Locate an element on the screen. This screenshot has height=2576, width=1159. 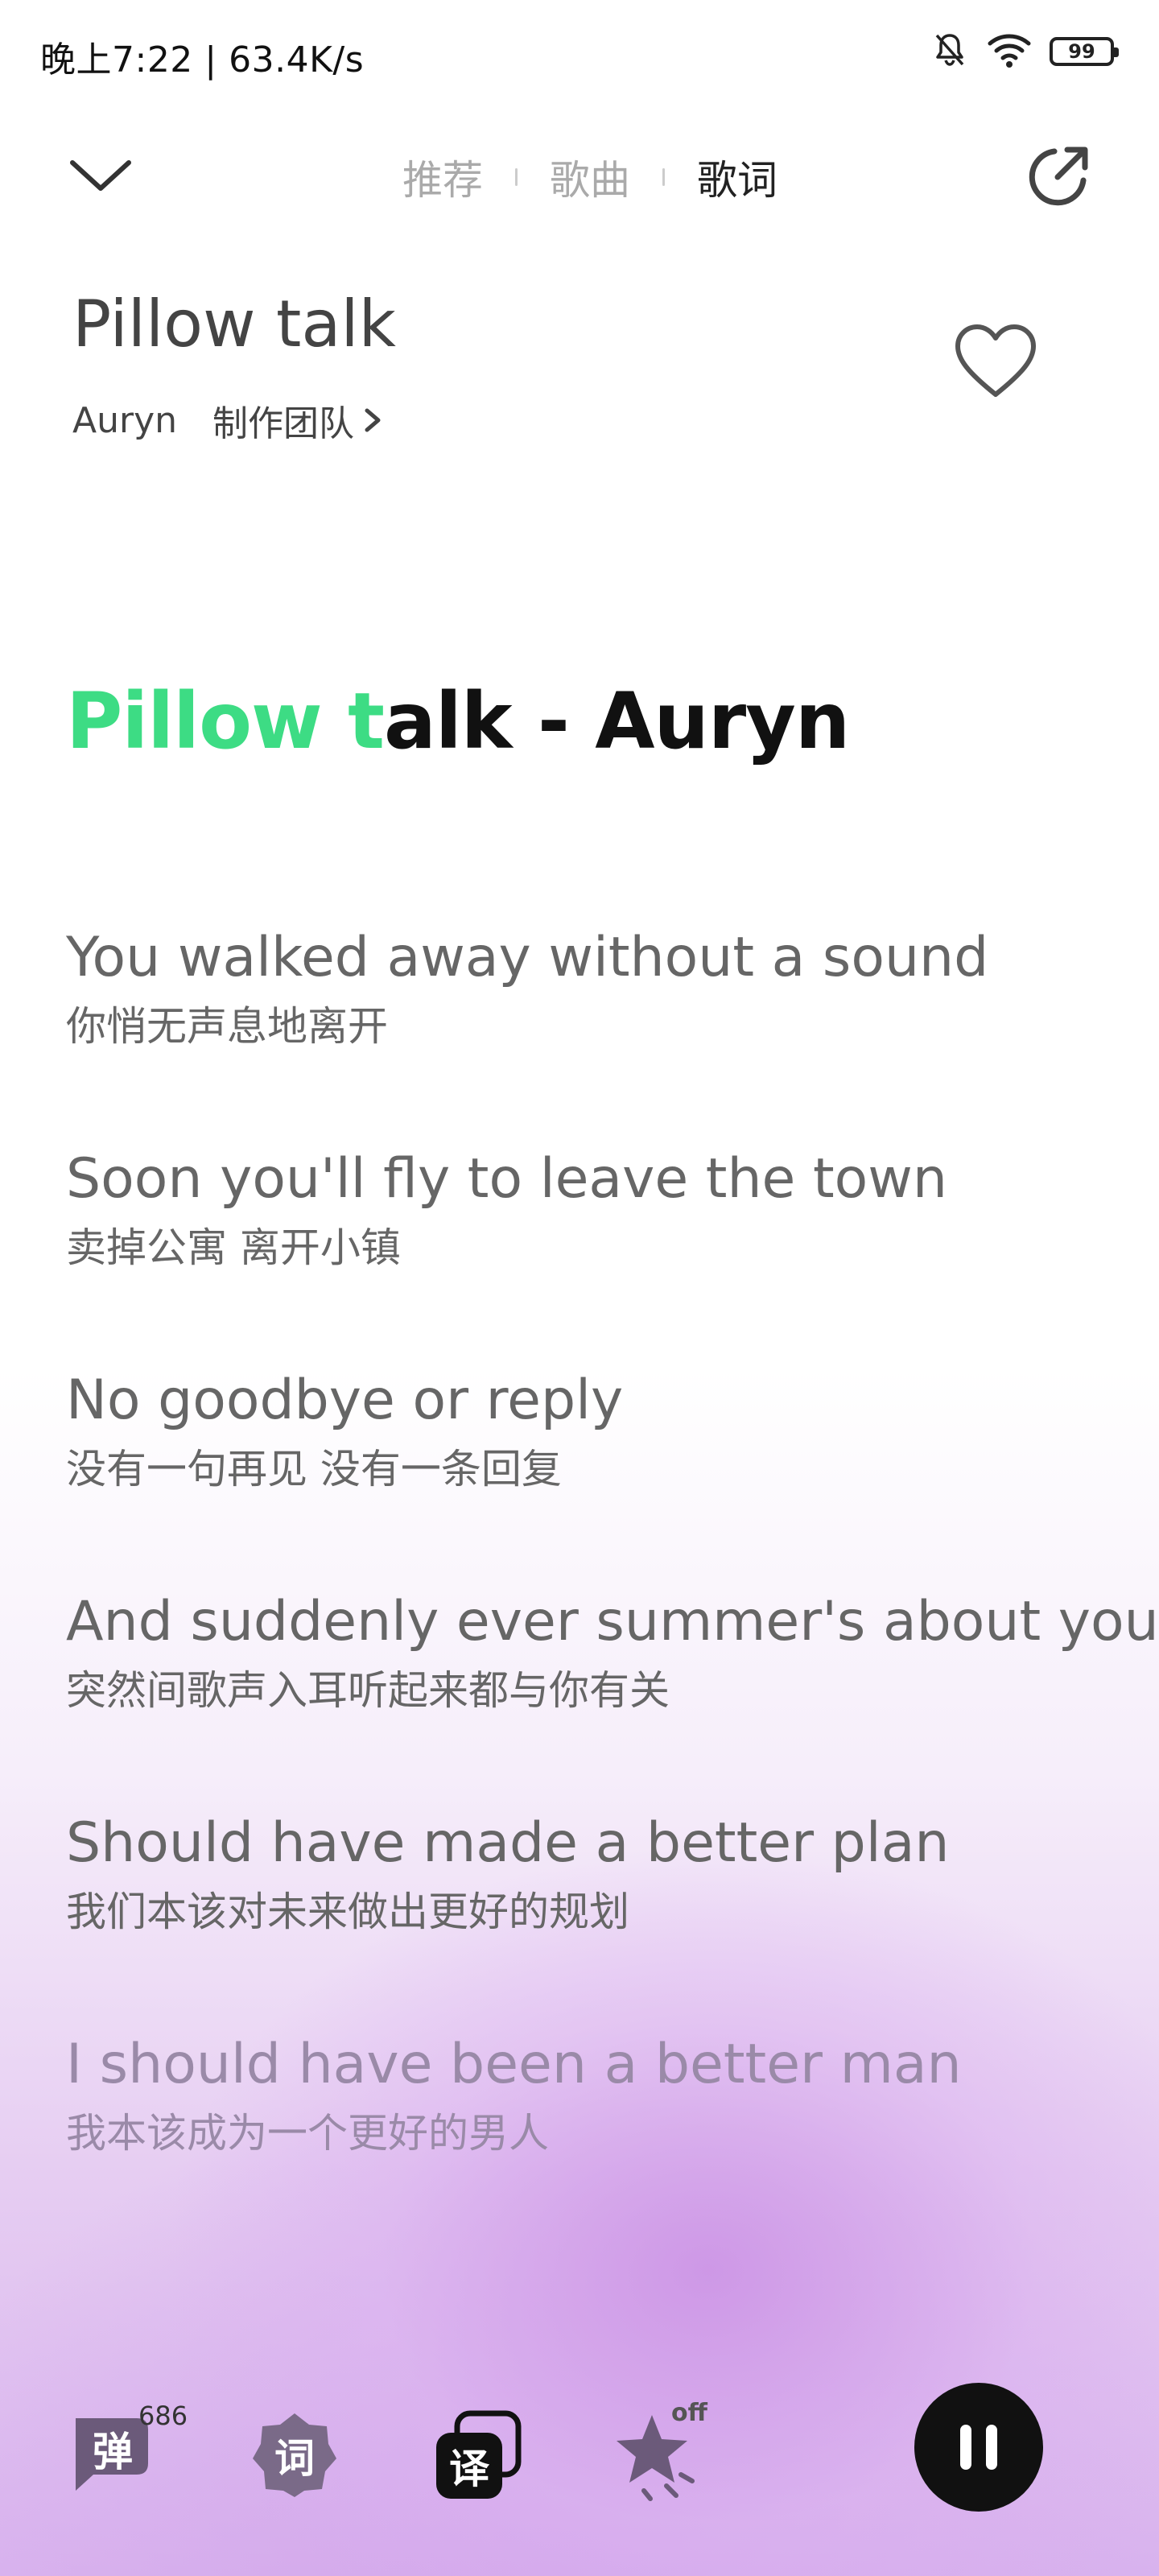
translate-button: 译 is located at coordinates (478, 2455).